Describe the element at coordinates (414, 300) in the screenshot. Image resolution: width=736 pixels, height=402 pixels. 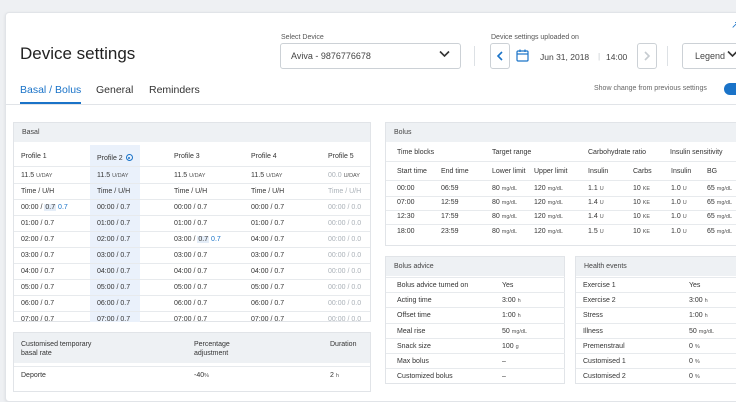
I see `advice-row-label: Acting time` at that location.